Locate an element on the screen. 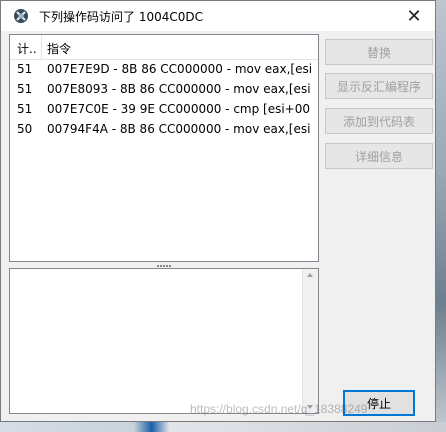  more-info-button: 详细信息 is located at coordinates (379, 156).